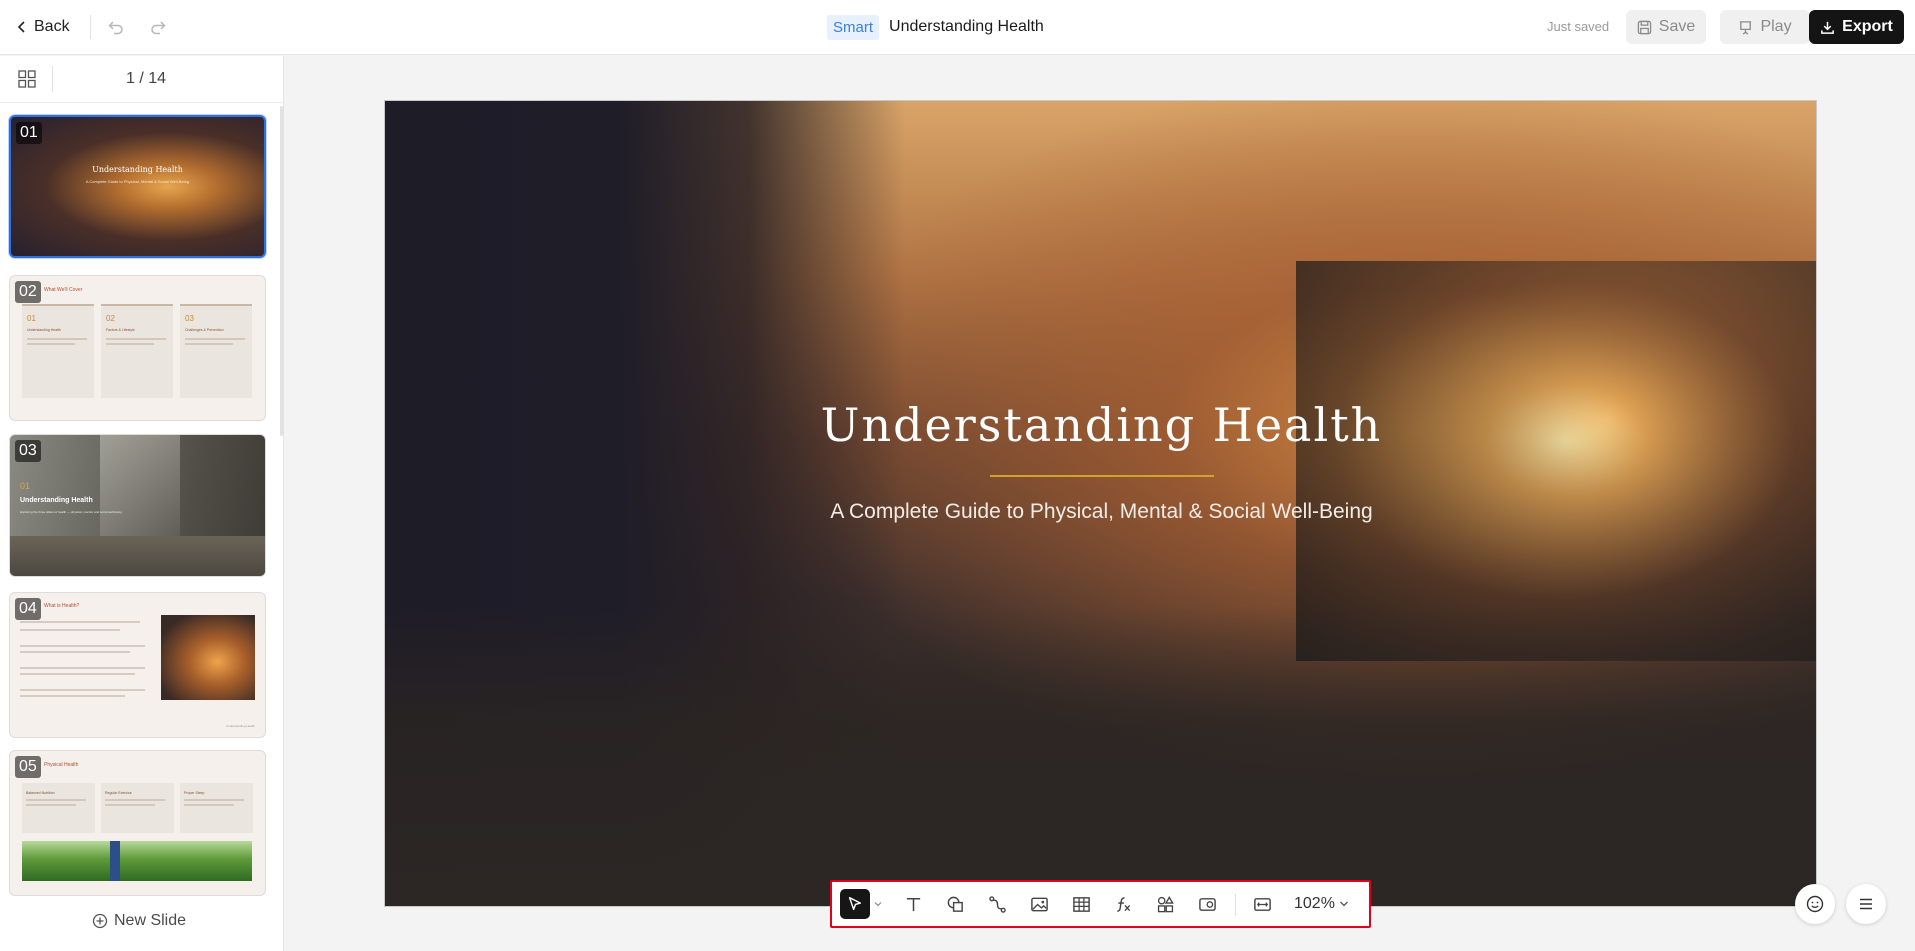 This screenshot has width=1915, height=951. Describe the element at coordinates (44, 330) in the screenshot. I see `column-title: Understanding Health` at that location.